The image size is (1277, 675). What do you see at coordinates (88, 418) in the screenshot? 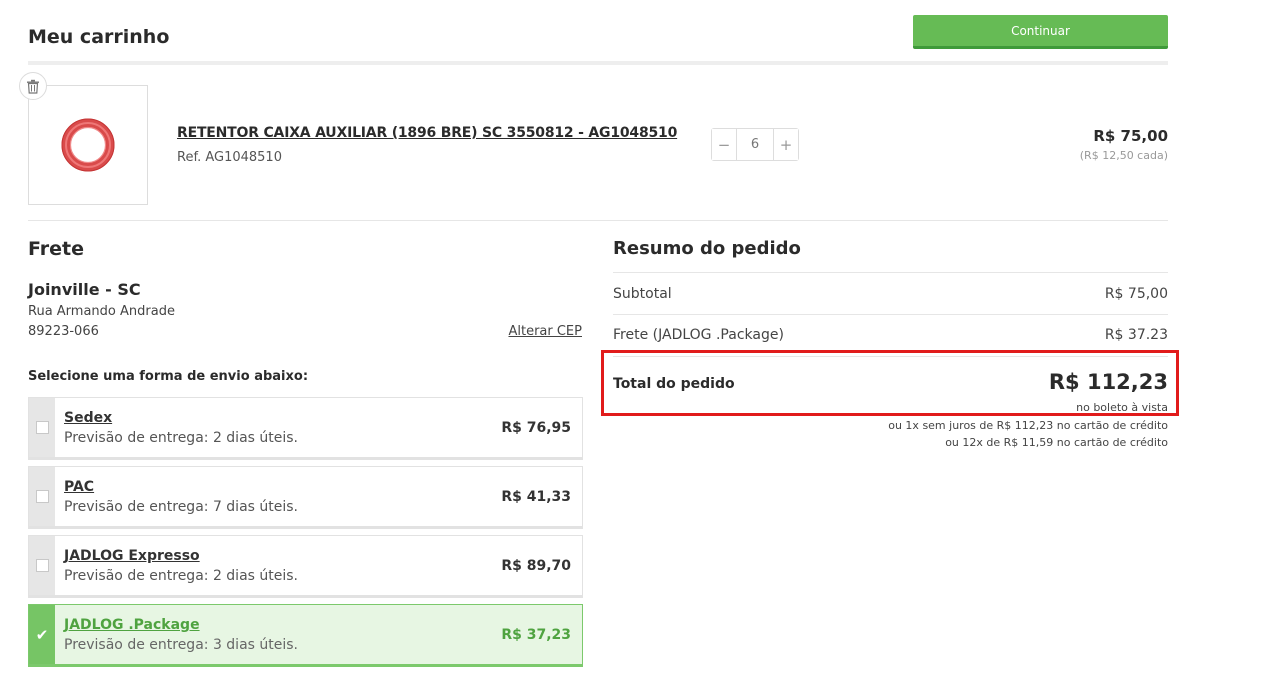
I see `shipping-option-name: Sedex` at bounding box center [88, 418].